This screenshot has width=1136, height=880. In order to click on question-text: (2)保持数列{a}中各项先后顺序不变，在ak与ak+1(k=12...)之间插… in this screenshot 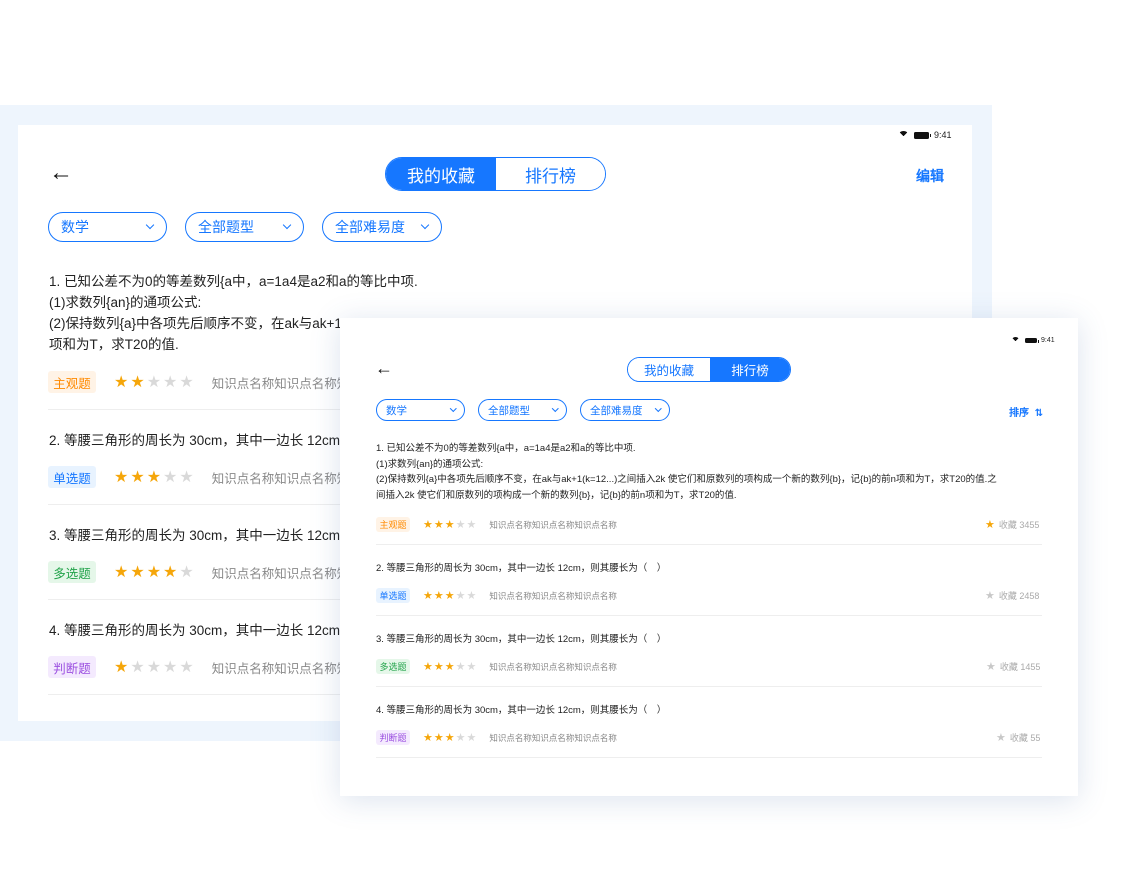, I will do `click(686, 479)`.